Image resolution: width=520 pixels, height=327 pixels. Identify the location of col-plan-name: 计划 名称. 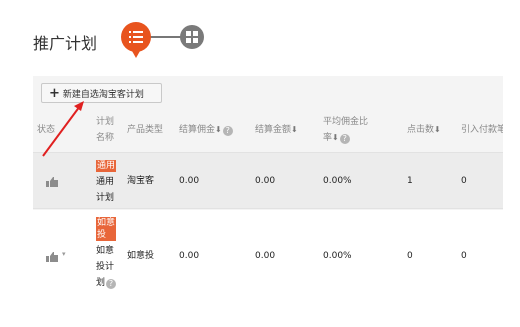
(105, 130).